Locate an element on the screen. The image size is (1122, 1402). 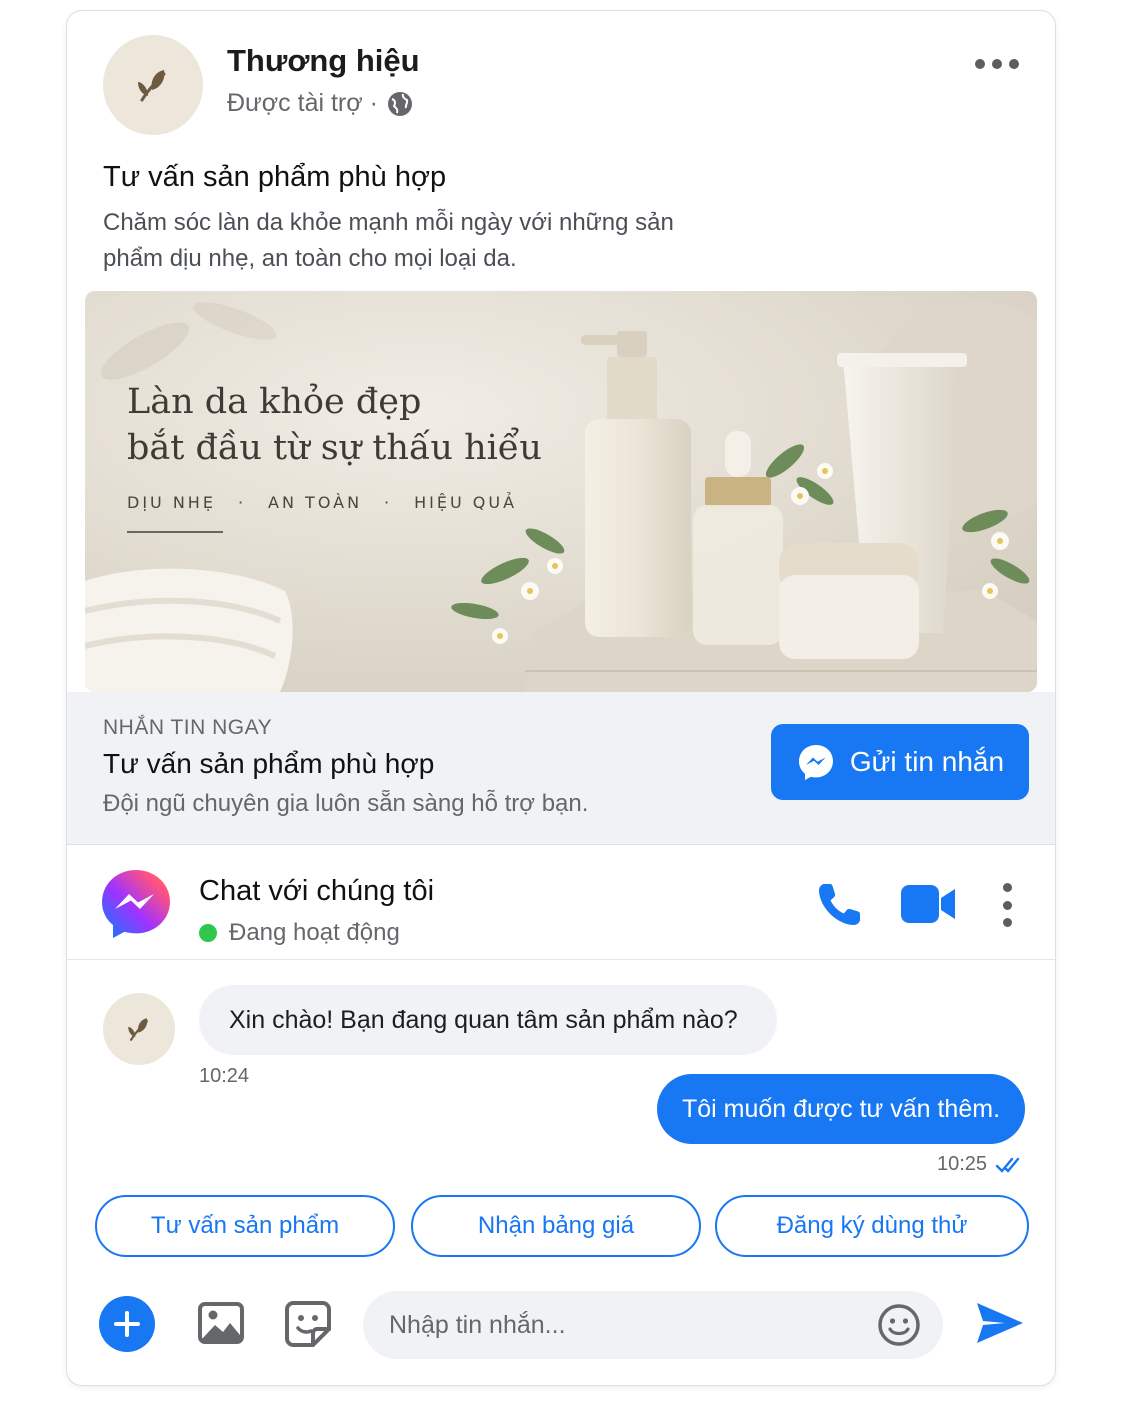
hero-tags: DỊU NHẸ · AN TOÀN · HIỆU QUẢ is located at coordinates (322, 502).